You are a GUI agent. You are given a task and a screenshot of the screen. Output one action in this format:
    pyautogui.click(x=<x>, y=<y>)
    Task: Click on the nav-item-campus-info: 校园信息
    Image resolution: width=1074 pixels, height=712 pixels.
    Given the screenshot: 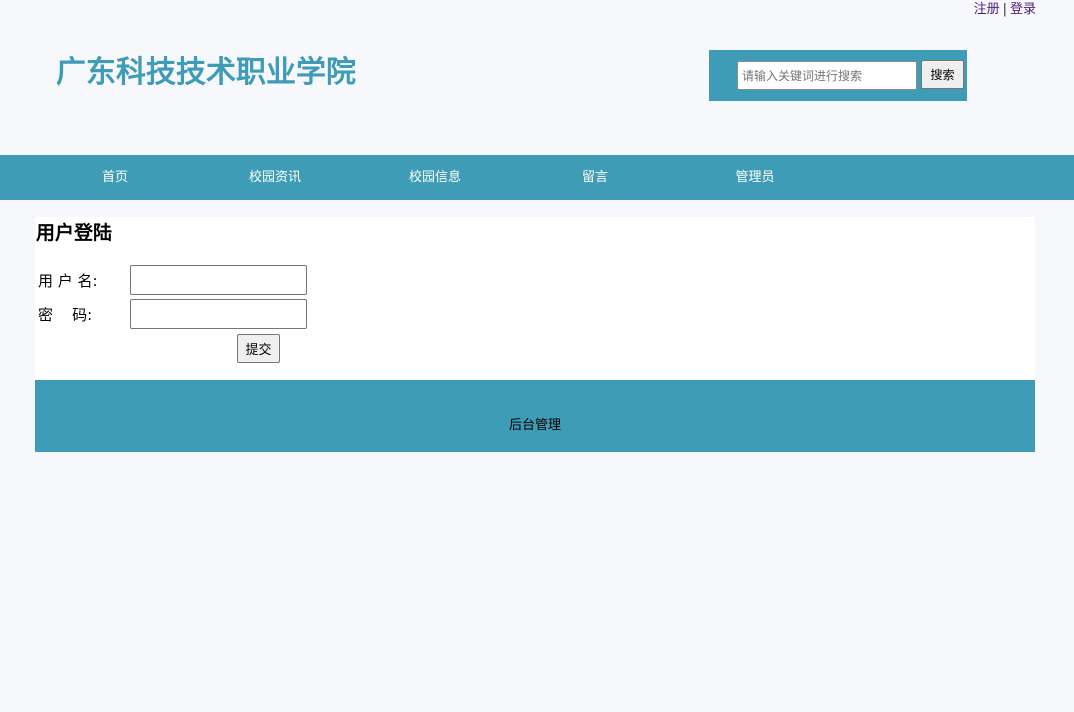 What is the action you would take?
    pyautogui.click(x=435, y=177)
    